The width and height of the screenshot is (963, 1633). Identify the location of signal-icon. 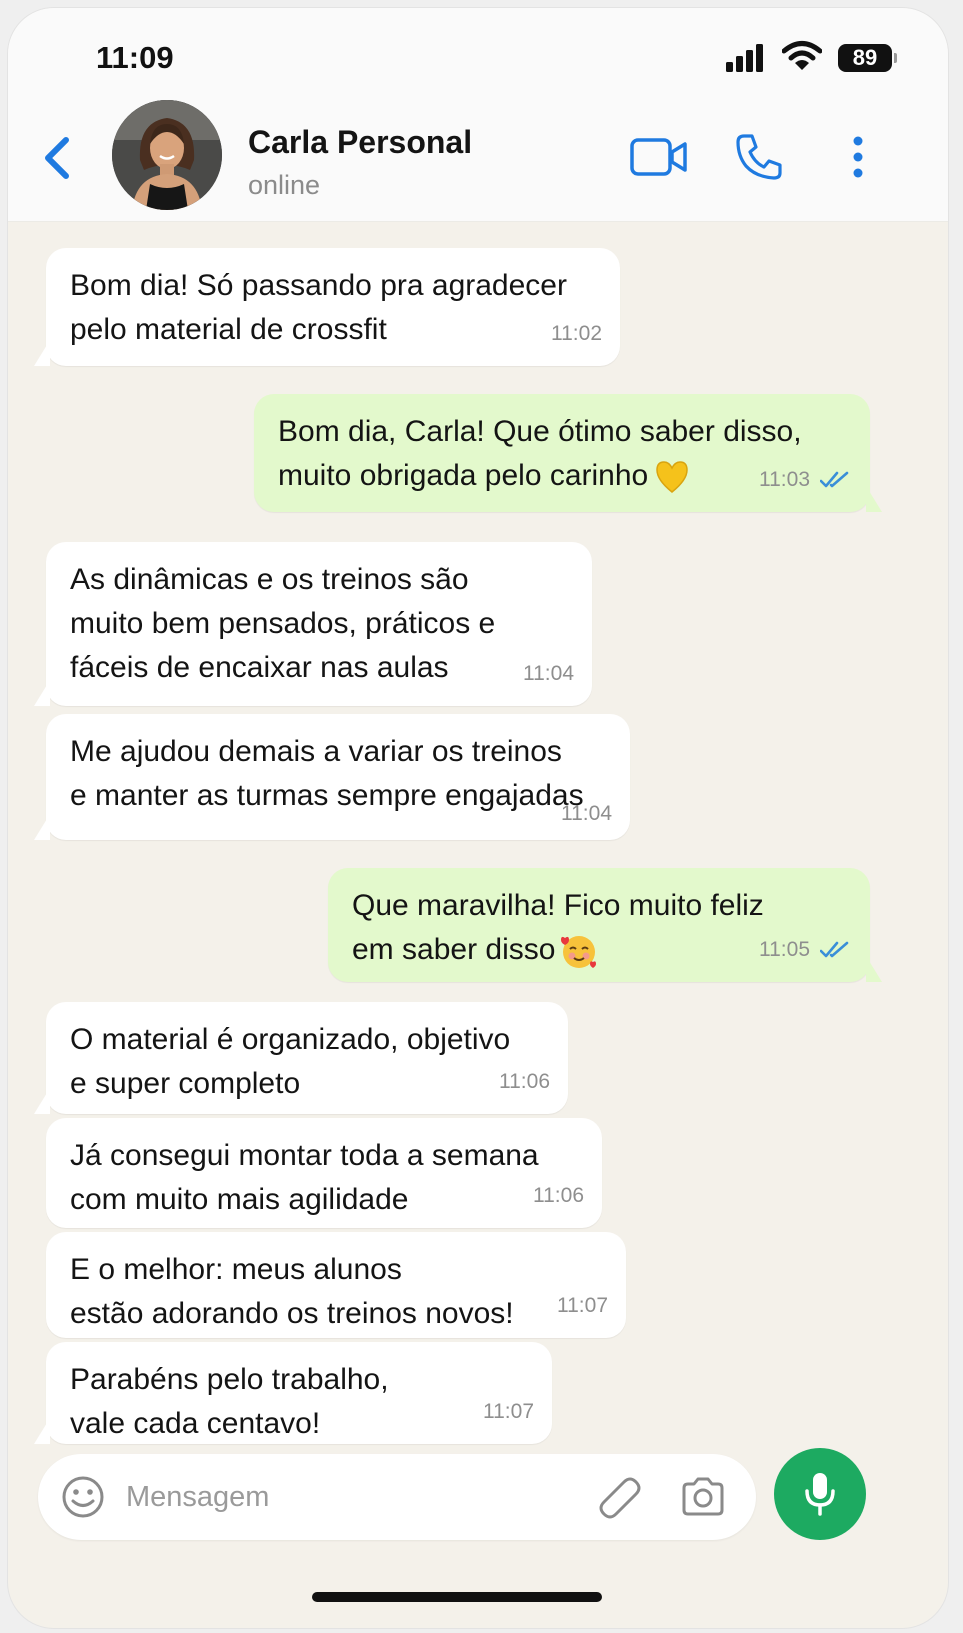
(744, 58).